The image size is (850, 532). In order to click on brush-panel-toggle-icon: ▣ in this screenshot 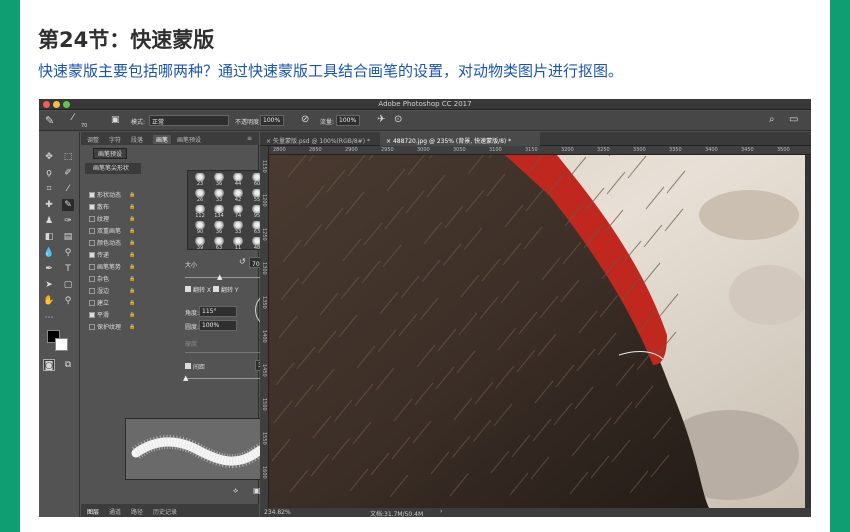, I will do `click(115, 120)`.